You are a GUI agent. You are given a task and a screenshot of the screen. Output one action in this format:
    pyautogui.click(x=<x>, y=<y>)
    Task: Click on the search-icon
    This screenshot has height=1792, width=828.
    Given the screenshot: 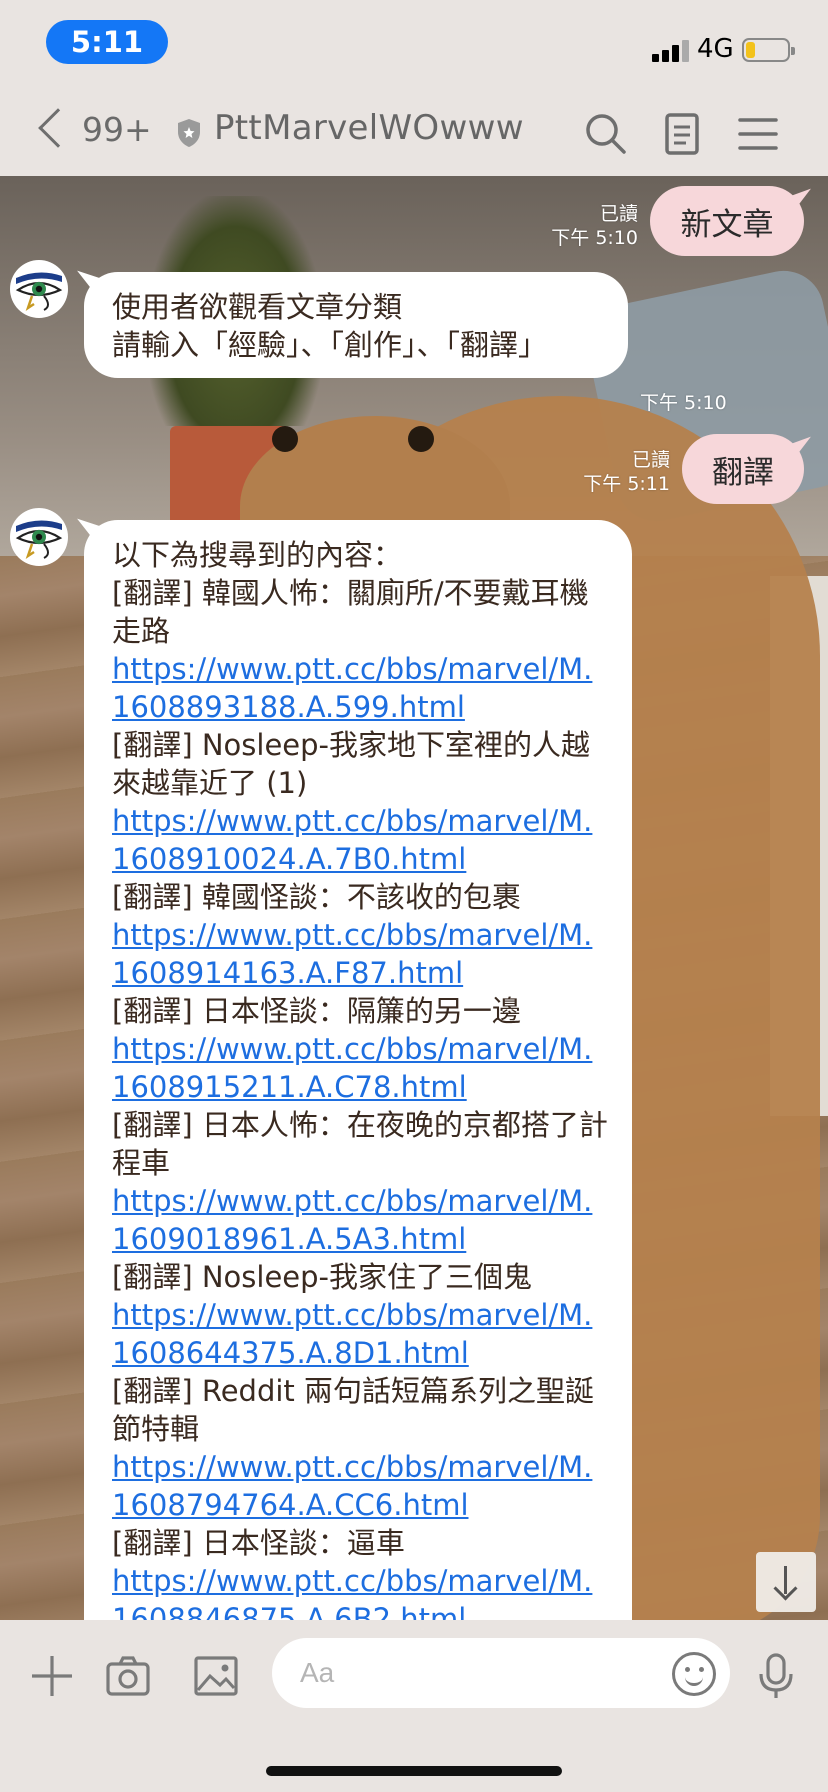 What is the action you would take?
    pyautogui.click(x=606, y=134)
    